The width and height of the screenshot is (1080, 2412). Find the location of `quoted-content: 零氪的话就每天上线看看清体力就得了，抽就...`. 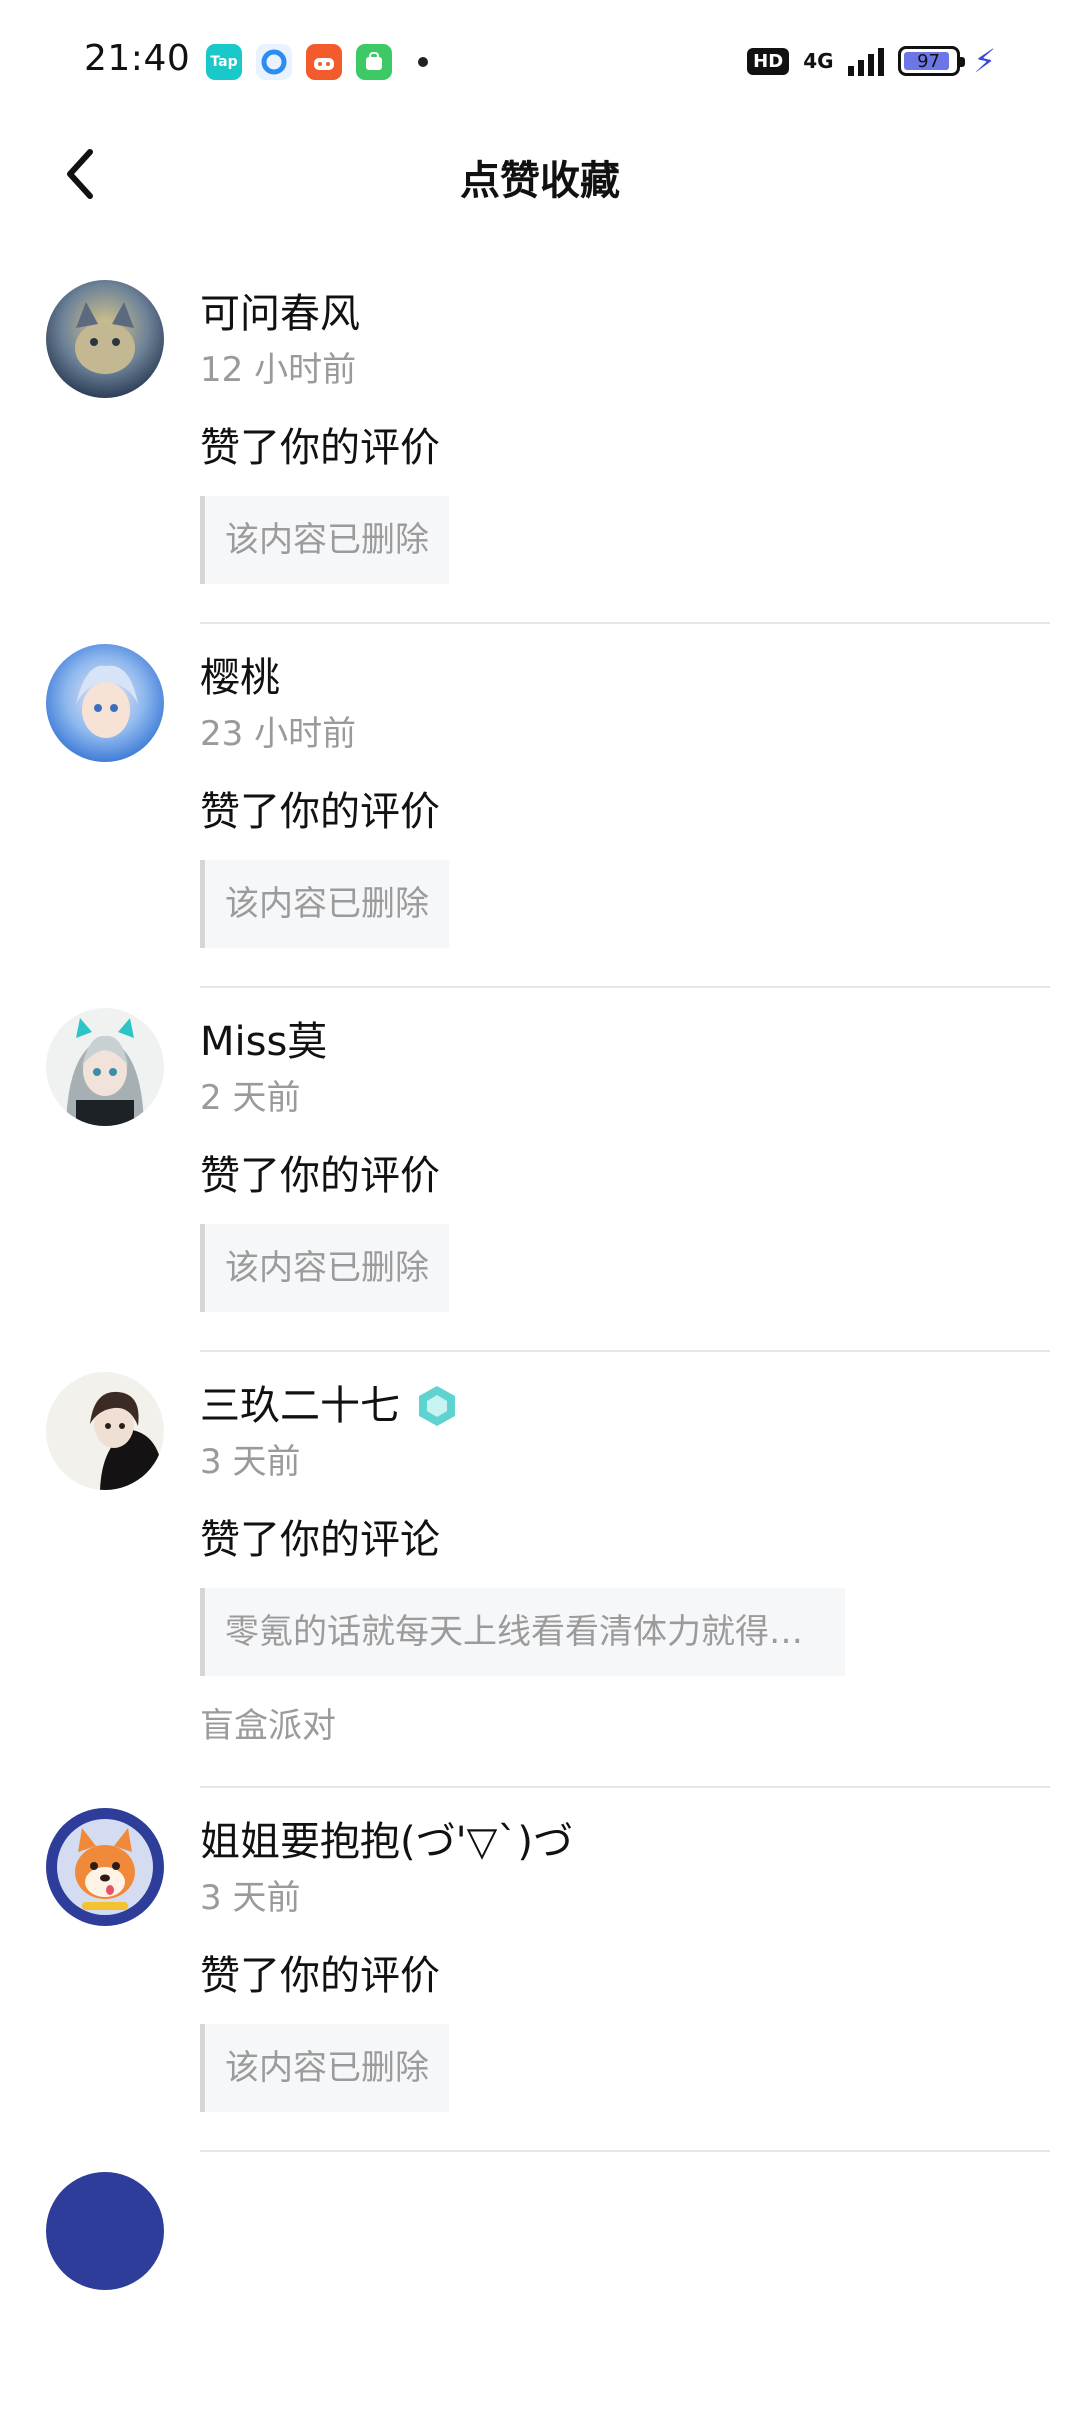

quoted-content: 零氪的话就每天上线看看清体力就得了，抽就... is located at coordinates (522, 1632).